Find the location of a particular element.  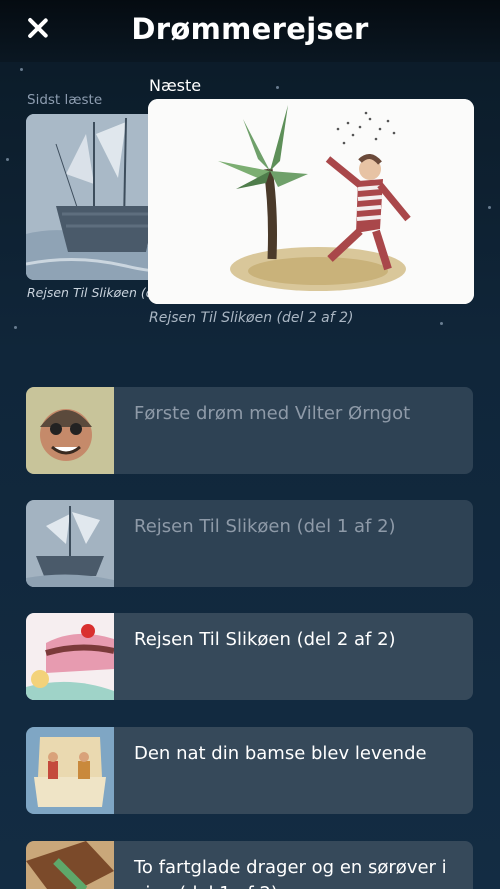

story-title: Første drøm med Vilter Ørngot is located at coordinates (272, 413).